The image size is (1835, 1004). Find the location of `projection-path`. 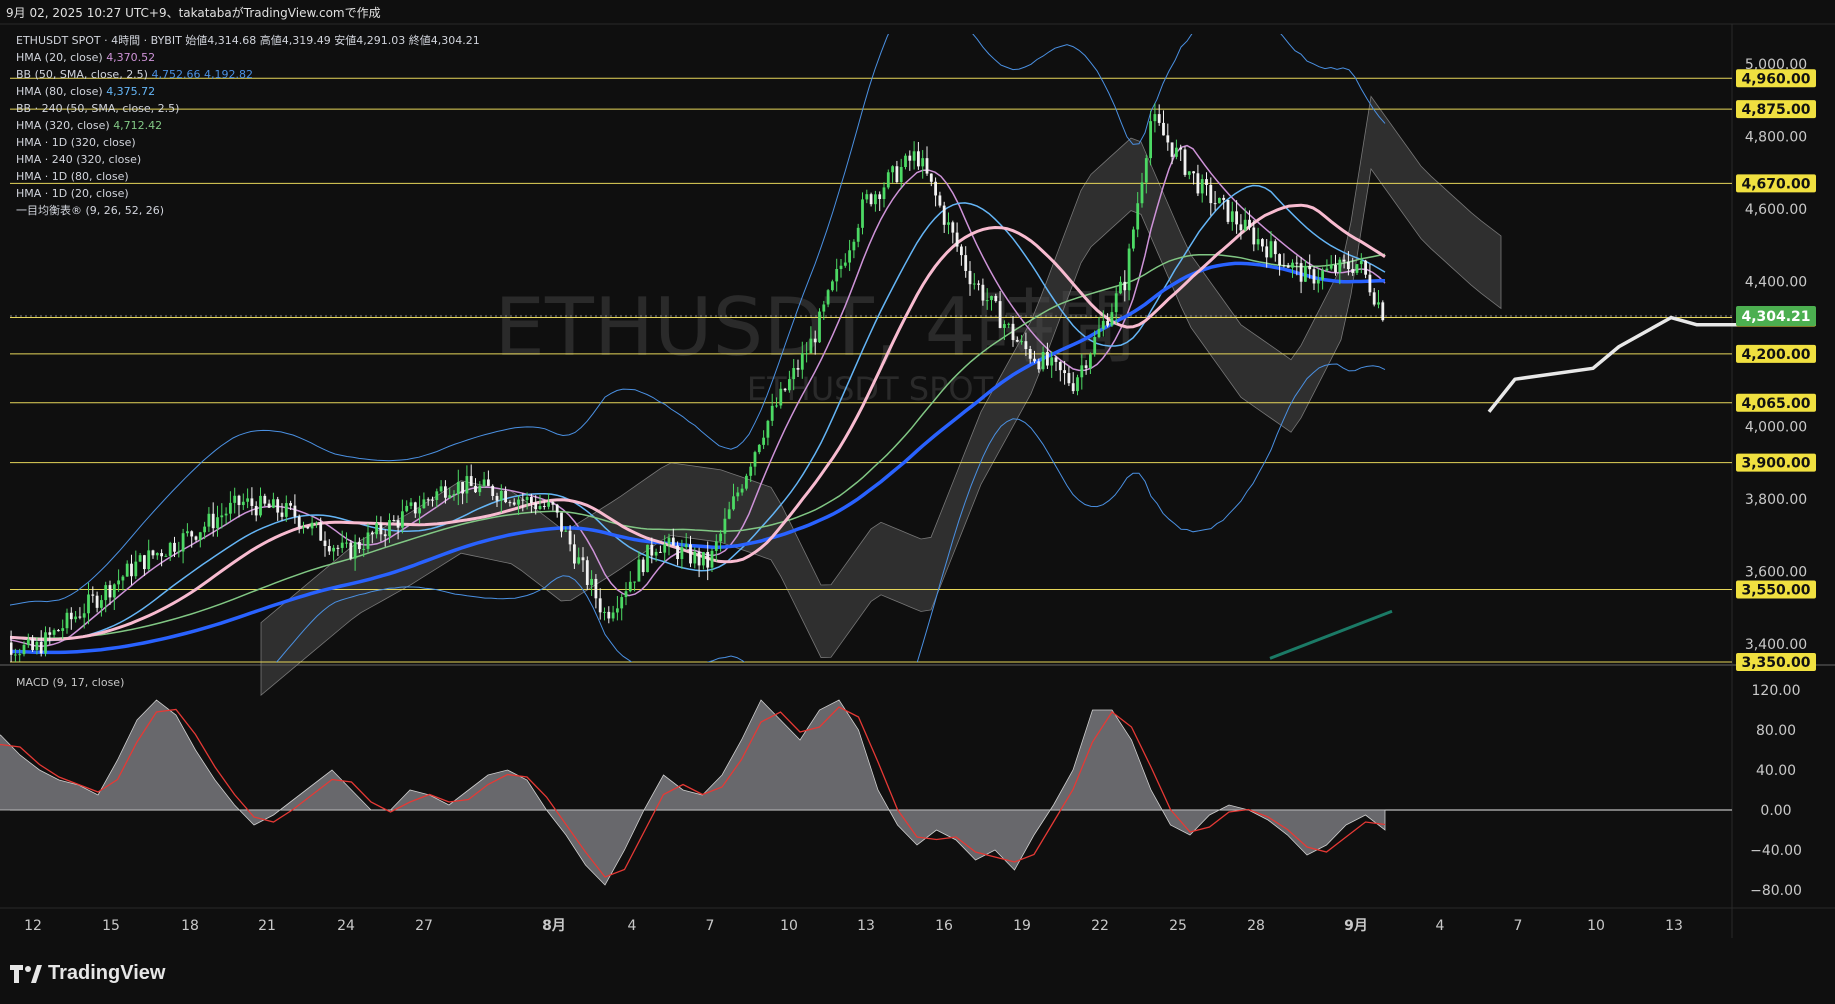

projection-path is located at coordinates (1618, 364).